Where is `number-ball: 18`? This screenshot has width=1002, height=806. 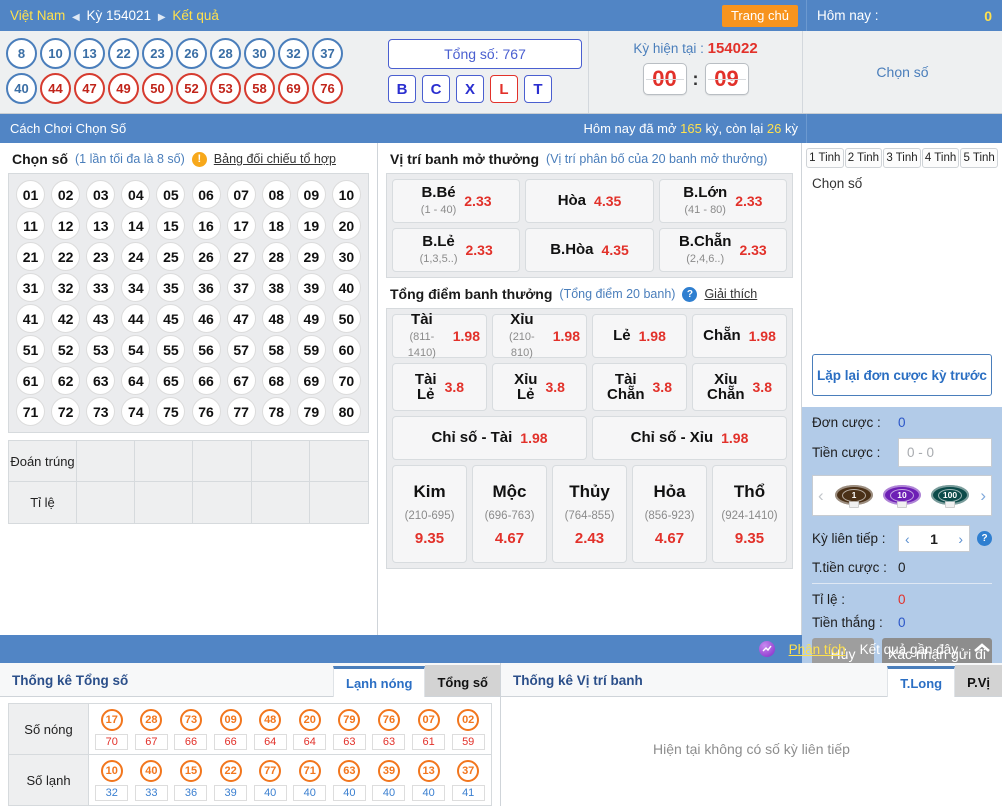
number-ball: 18 is located at coordinates (276, 225).